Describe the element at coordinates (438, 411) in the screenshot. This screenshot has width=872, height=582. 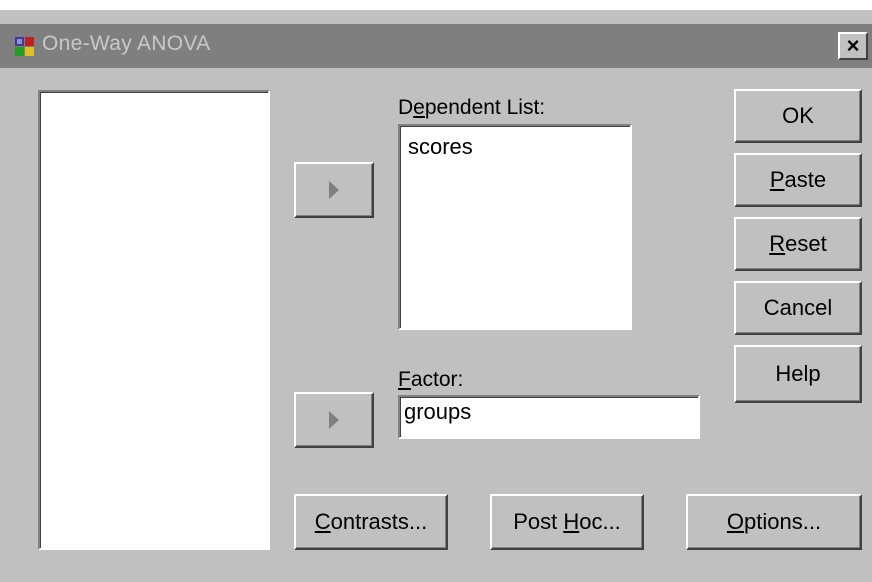
I see `factor-value: groups` at that location.